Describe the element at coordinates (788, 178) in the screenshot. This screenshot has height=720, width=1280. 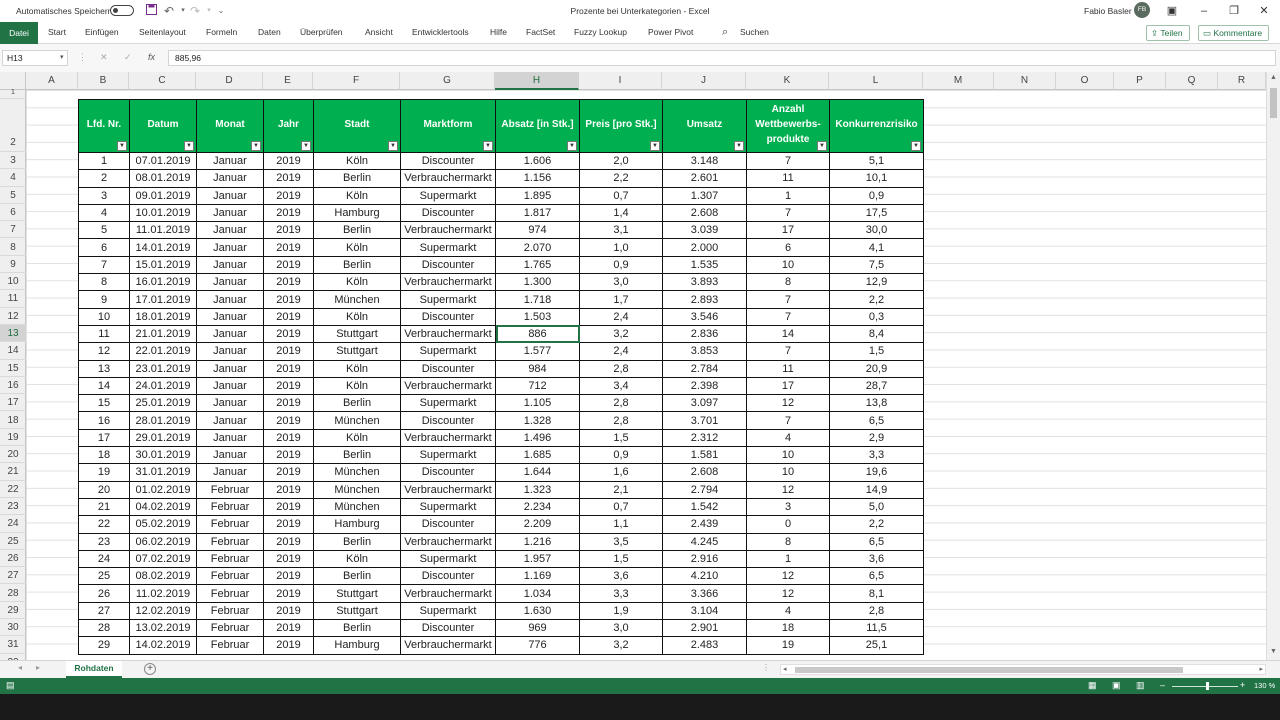
I see `table-cell: 11` at that location.